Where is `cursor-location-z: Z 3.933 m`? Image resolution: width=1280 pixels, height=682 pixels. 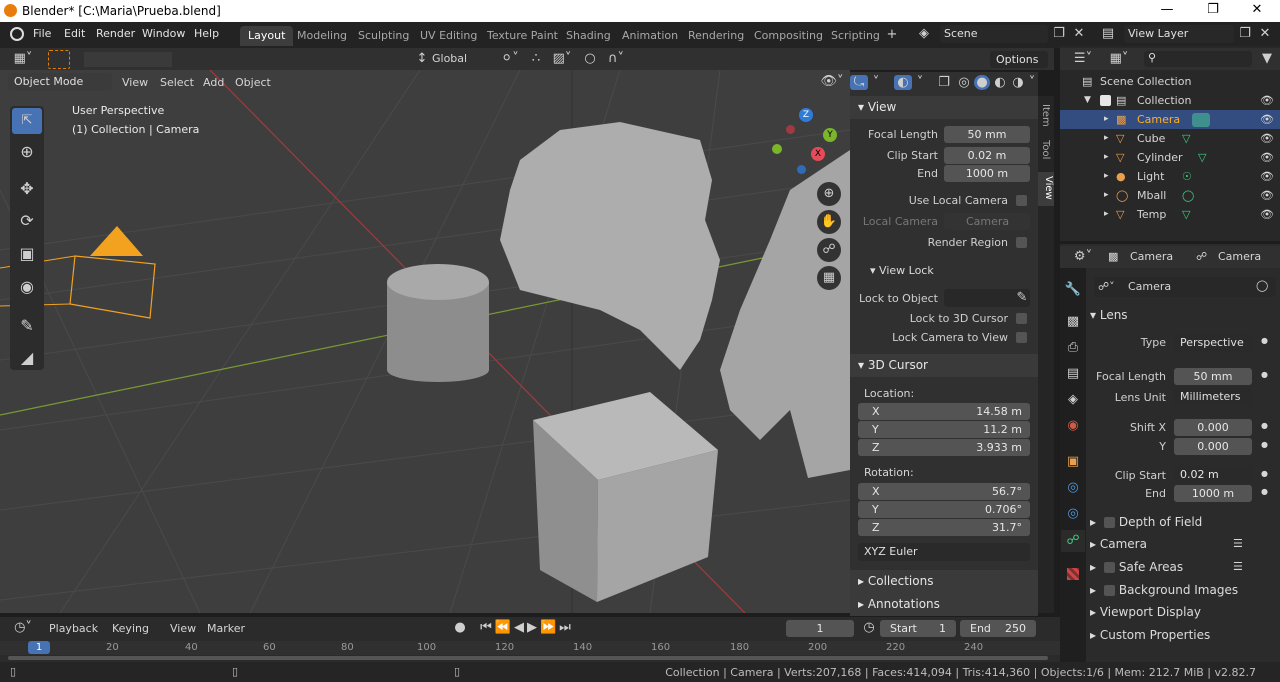
cursor-location-z: Z 3.933 m is located at coordinates (944, 447).